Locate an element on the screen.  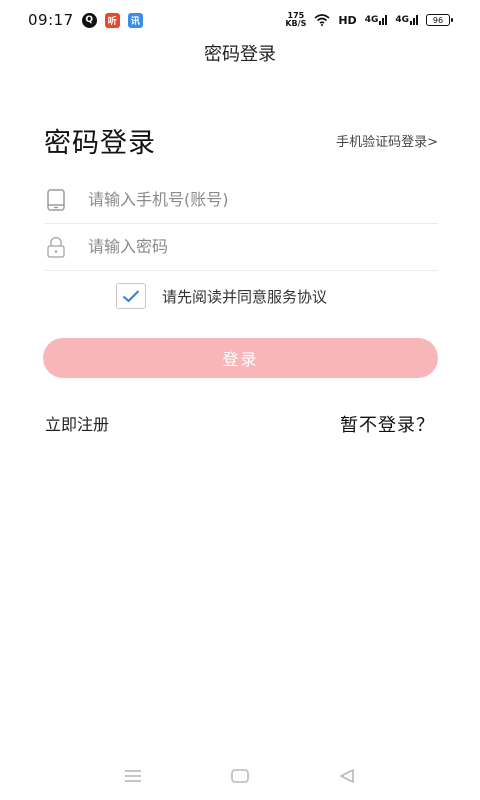
password-input is located at coordinates (263, 246).